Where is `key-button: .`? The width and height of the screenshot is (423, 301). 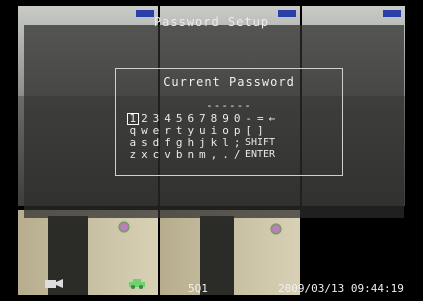
key-button: . is located at coordinates (226, 155).